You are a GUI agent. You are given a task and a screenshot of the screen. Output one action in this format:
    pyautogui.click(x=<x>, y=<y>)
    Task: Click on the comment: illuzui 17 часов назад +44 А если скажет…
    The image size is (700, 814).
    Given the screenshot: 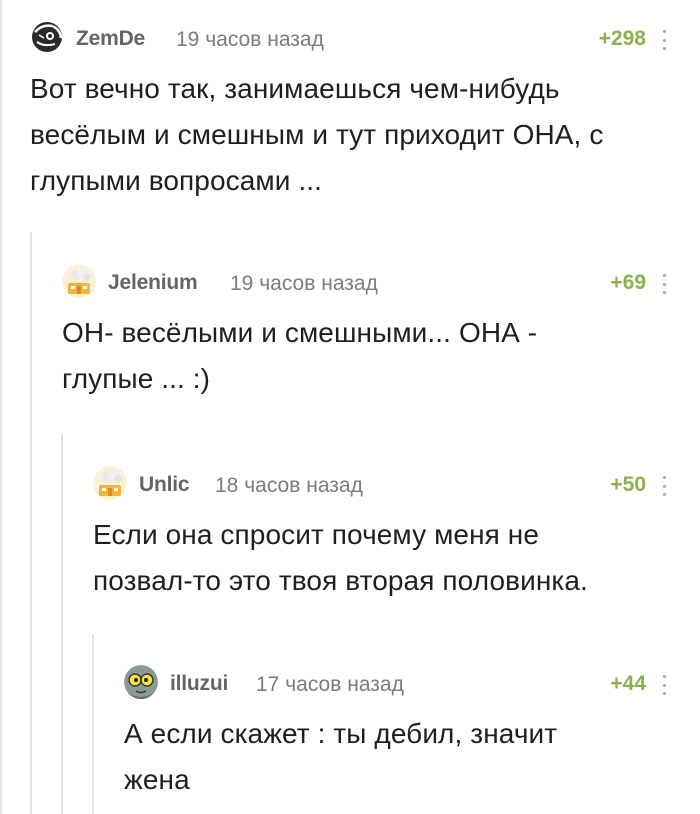 What is the action you would take?
    pyautogui.click(x=397, y=738)
    